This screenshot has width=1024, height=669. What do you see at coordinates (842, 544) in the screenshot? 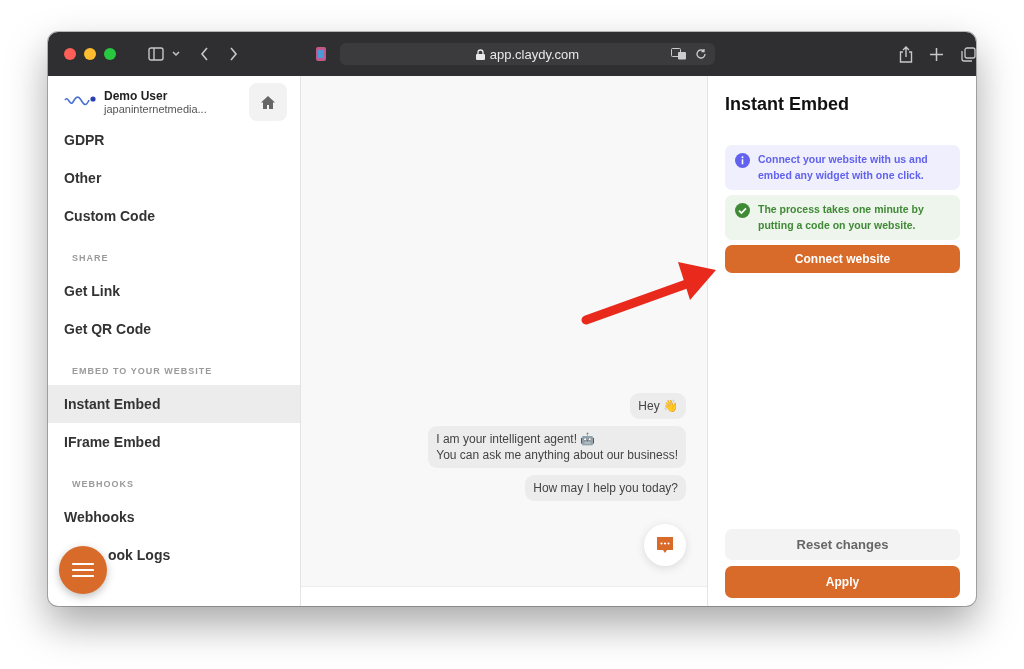
I see `reset-button: Reset changes` at bounding box center [842, 544].